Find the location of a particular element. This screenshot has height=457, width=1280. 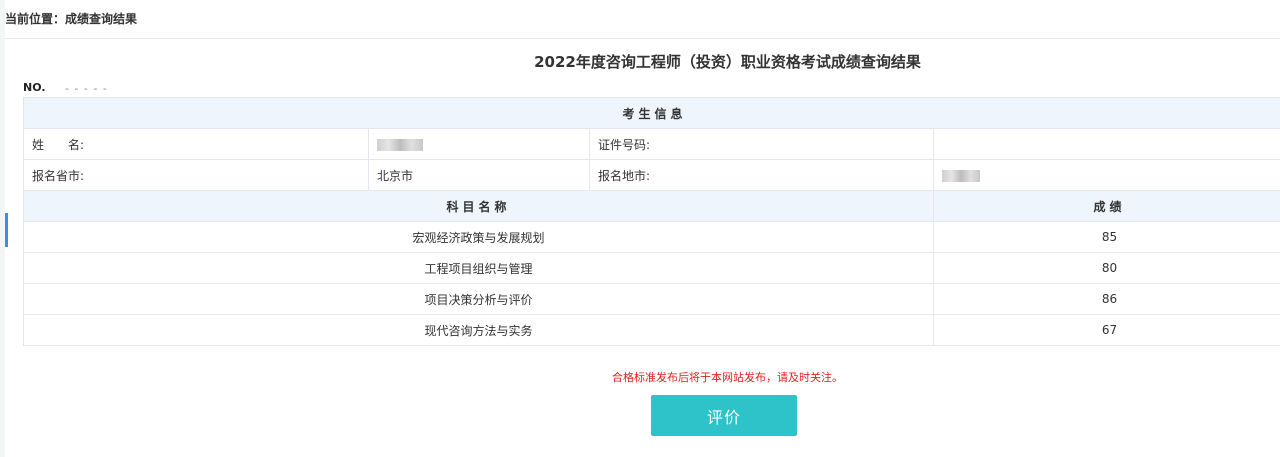

score-header: 成绩 is located at coordinates (1106, 206).